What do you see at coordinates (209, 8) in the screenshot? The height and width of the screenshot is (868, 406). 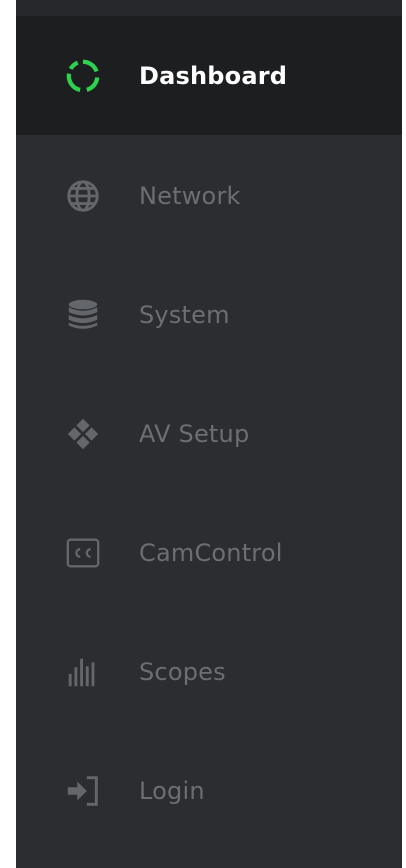 I see `sidebar-top-strip` at bounding box center [209, 8].